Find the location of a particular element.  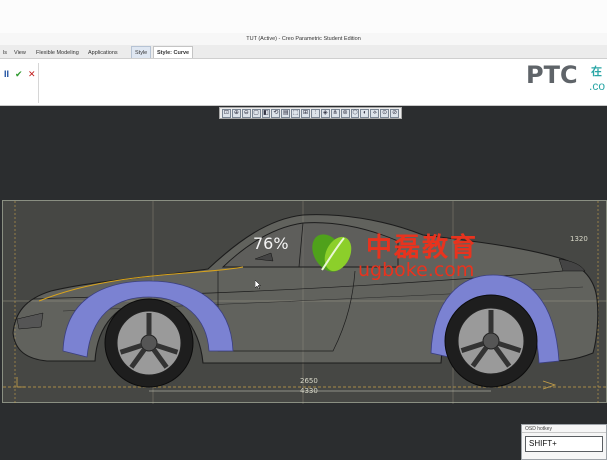

tab-style-curve: Style: Curve is located at coordinates (173, 52).